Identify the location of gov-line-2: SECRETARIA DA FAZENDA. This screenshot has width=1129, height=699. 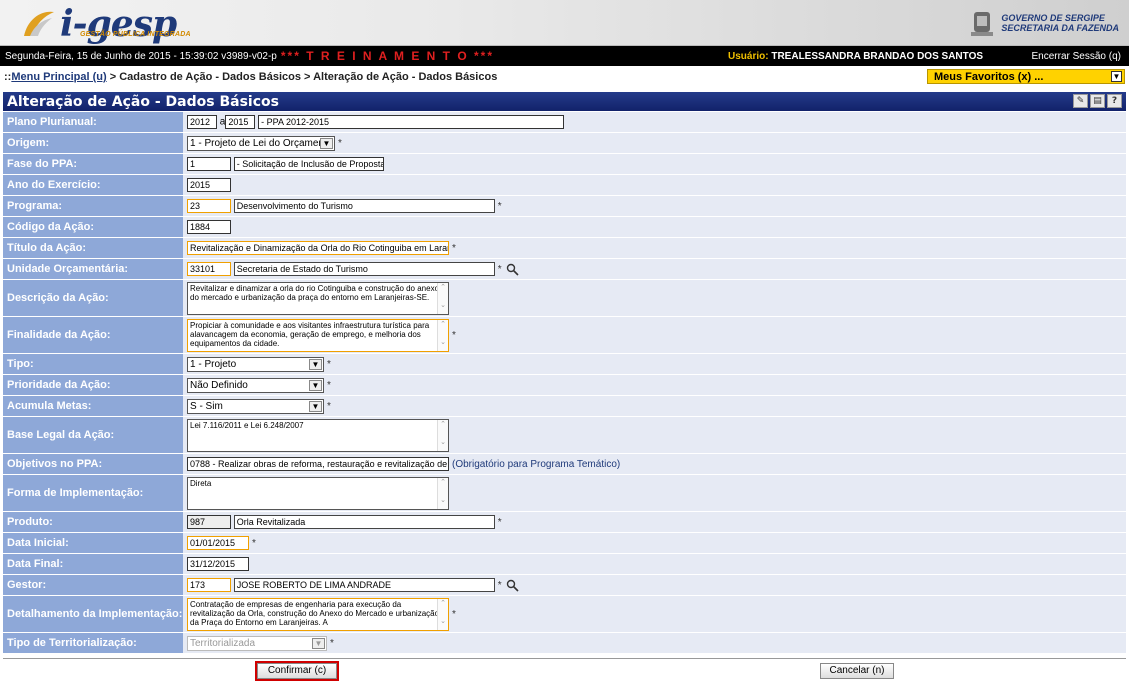
(1060, 28).